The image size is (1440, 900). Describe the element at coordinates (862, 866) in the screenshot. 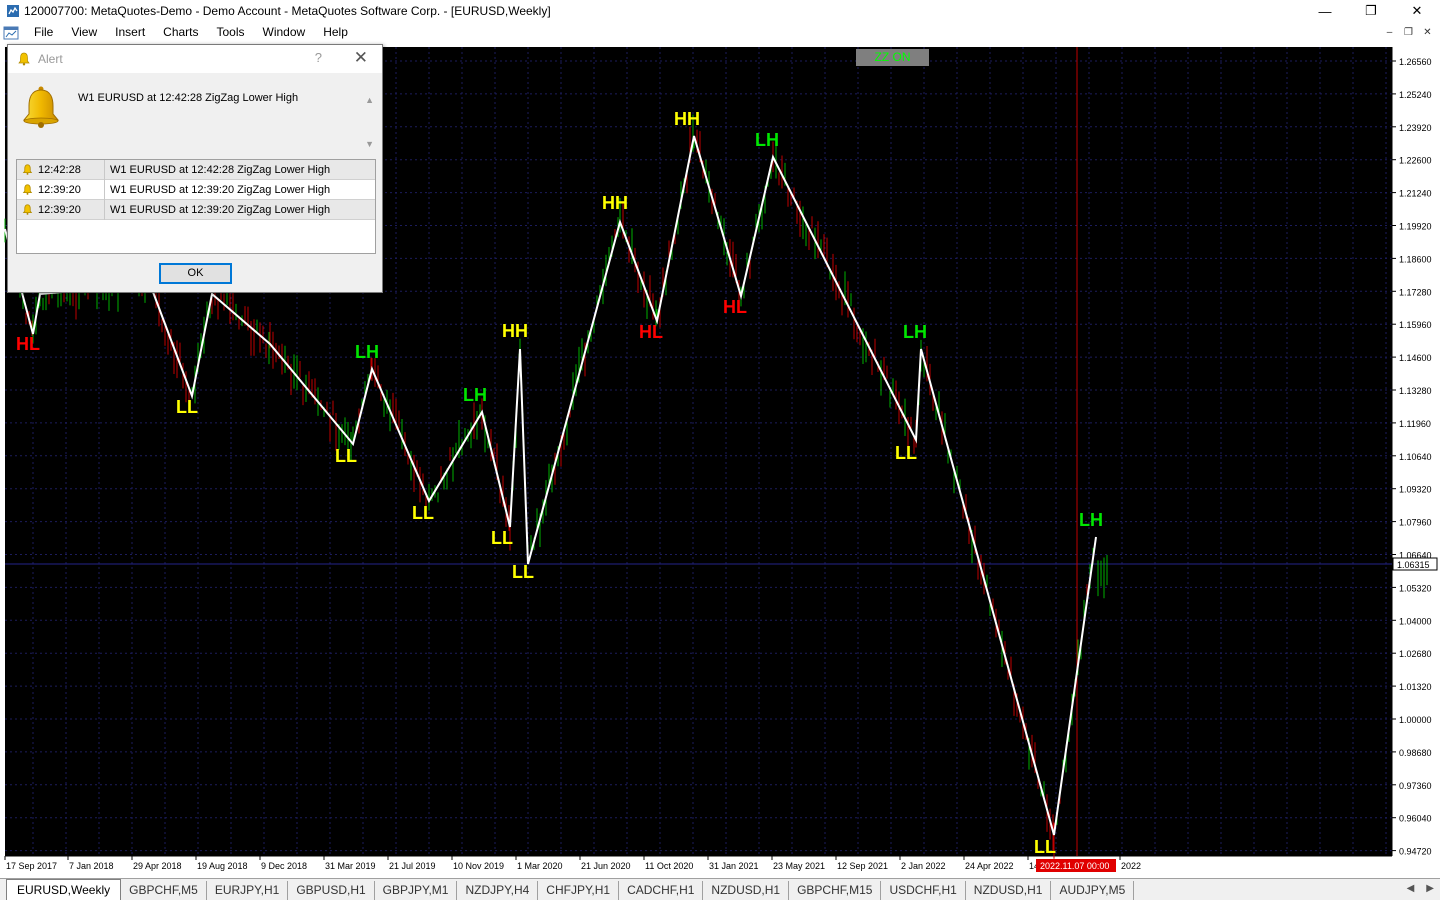

I see `date-axis-label: 12 Sep 2021` at that location.